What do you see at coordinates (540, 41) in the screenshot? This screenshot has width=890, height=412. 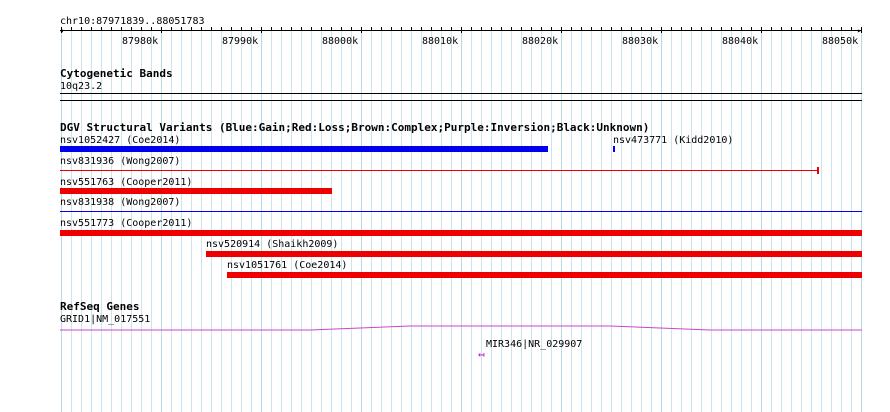 I see `tick-label: 88020k` at bounding box center [540, 41].